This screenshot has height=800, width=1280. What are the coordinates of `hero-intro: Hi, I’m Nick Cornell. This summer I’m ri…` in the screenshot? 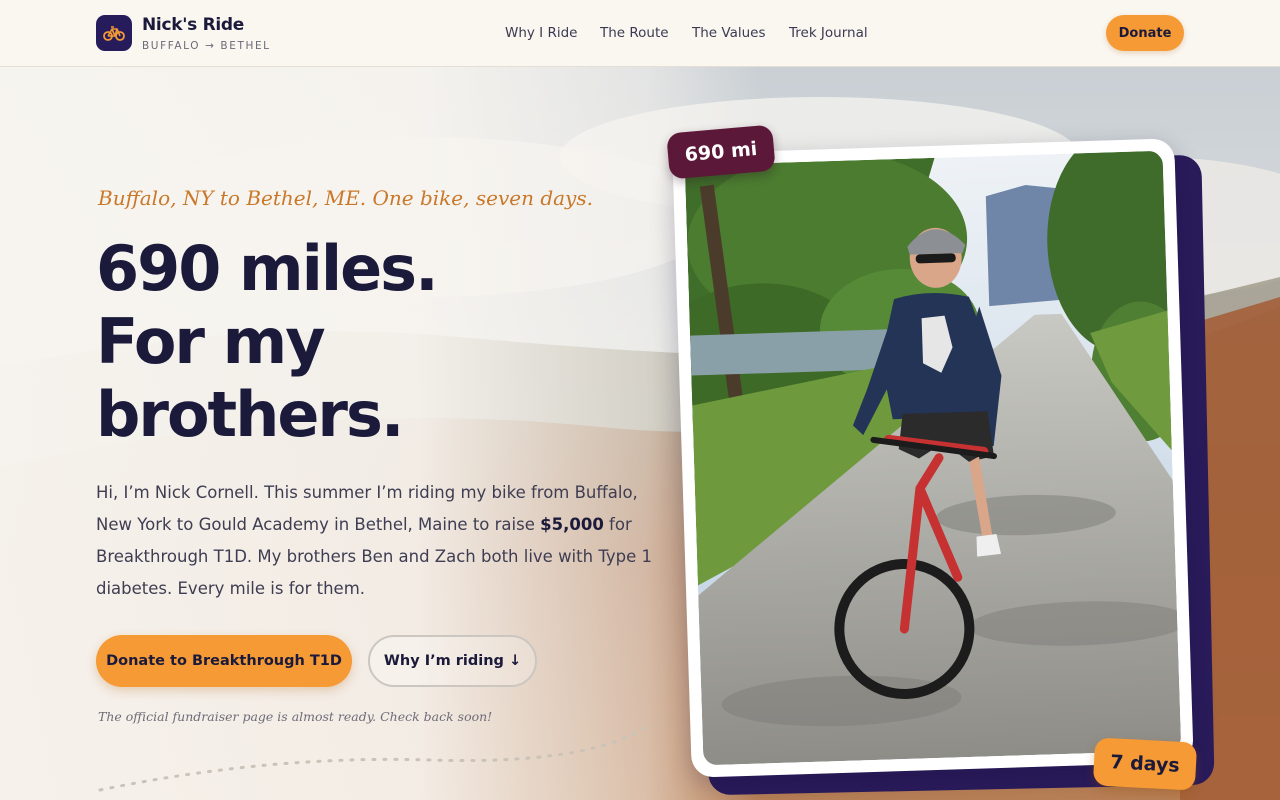 It's located at (376, 541).